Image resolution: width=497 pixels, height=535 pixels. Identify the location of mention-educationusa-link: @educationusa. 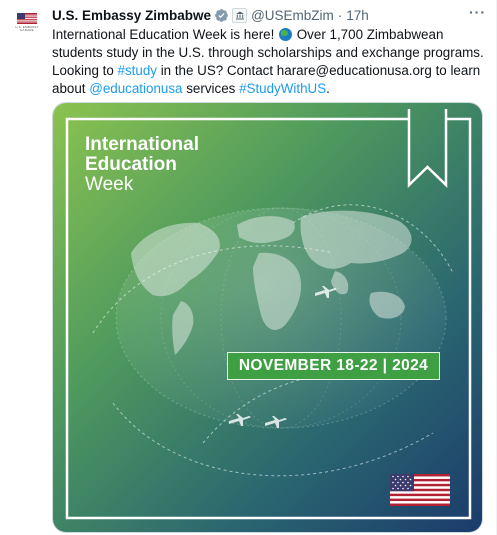
(135, 88).